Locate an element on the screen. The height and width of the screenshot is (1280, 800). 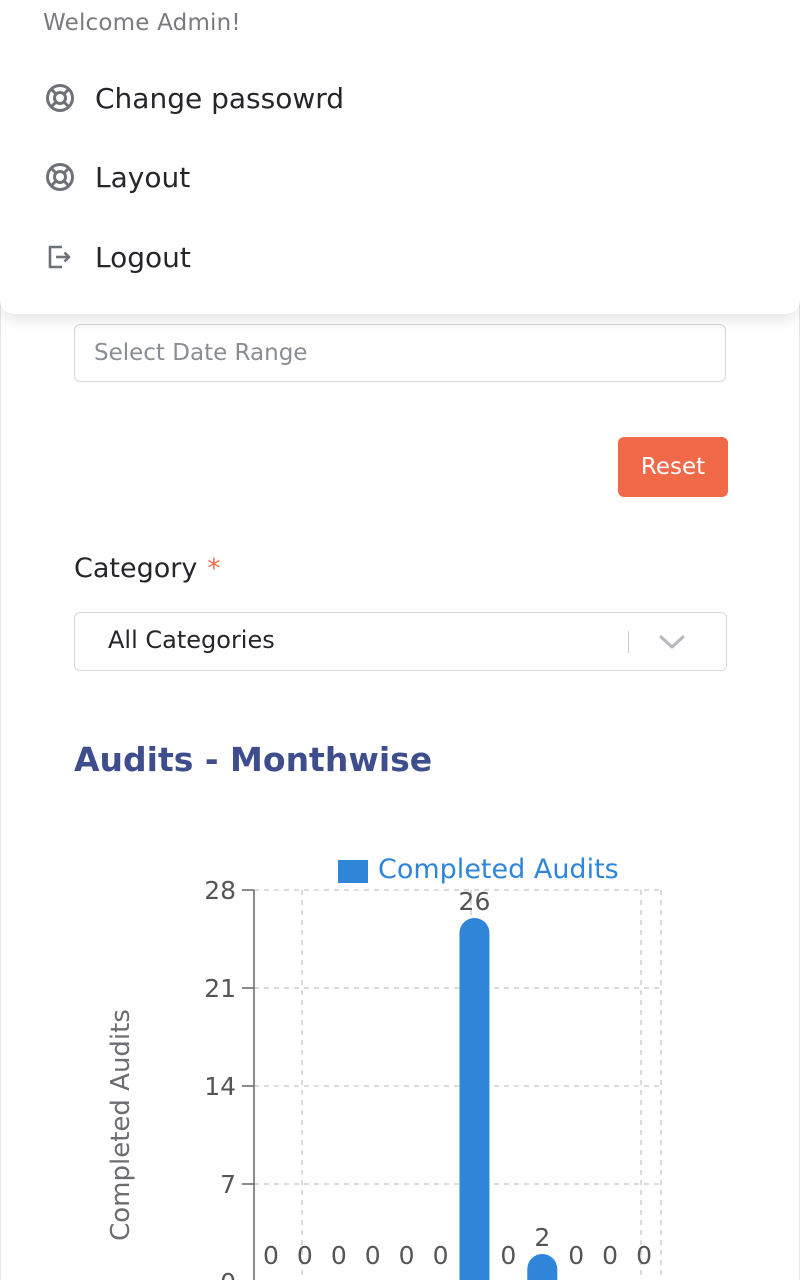
required-star: * is located at coordinates (214, 569).